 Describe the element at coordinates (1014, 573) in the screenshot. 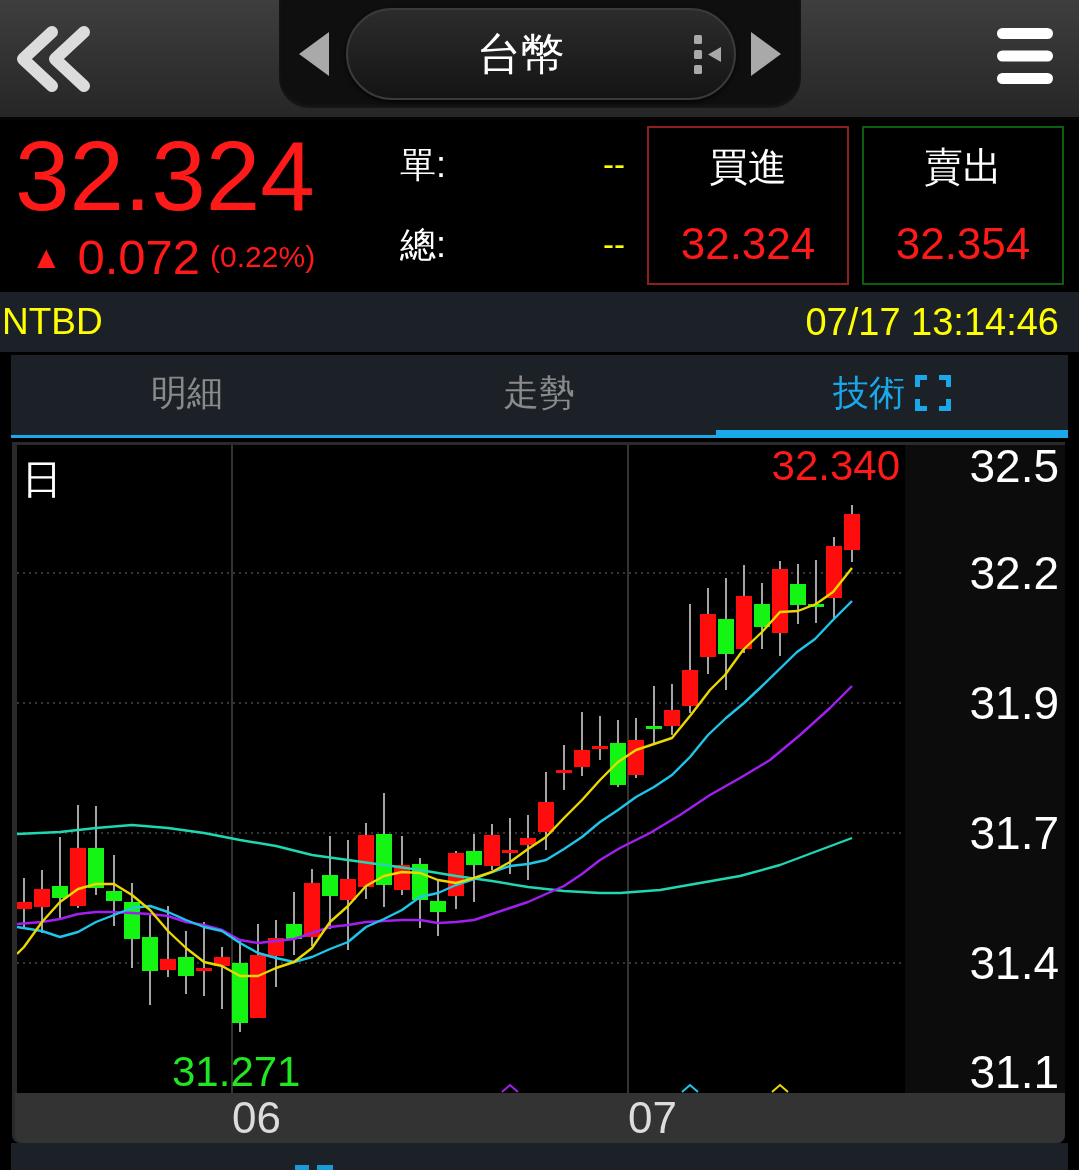

I see `axis-label: 32.2` at that location.